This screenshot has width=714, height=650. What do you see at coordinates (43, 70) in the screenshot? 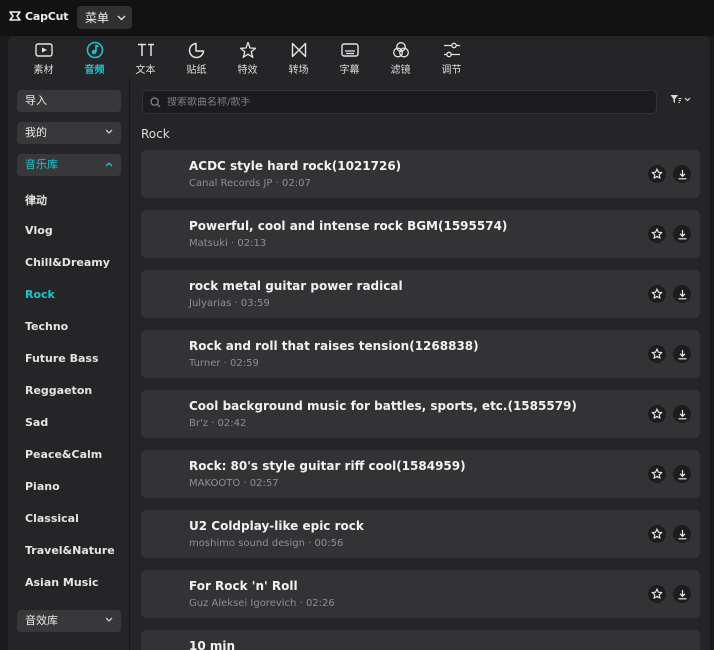
I see `tab-label: 素材` at bounding box center [43, 70].